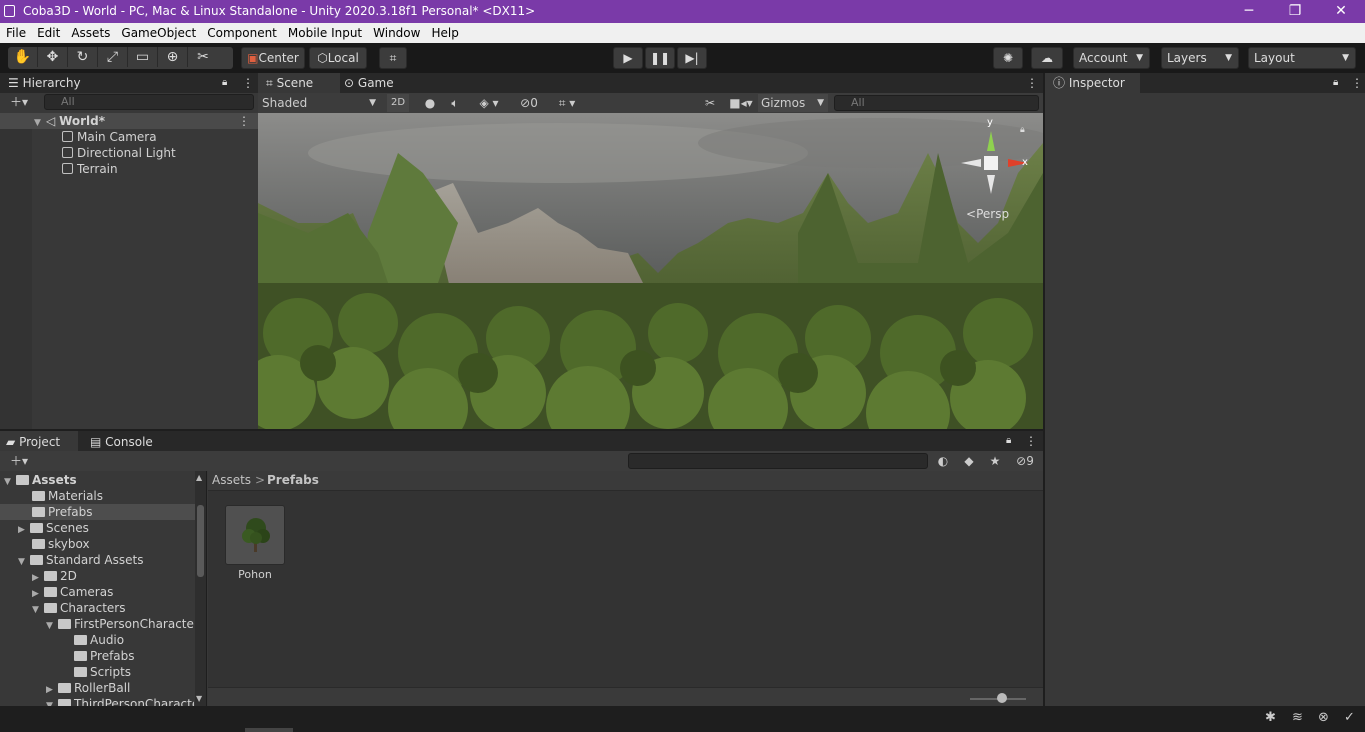  Describe the element at coordinates (23, 57) in the screenshot. I see `hand-tool-icon: ✋` at that location.